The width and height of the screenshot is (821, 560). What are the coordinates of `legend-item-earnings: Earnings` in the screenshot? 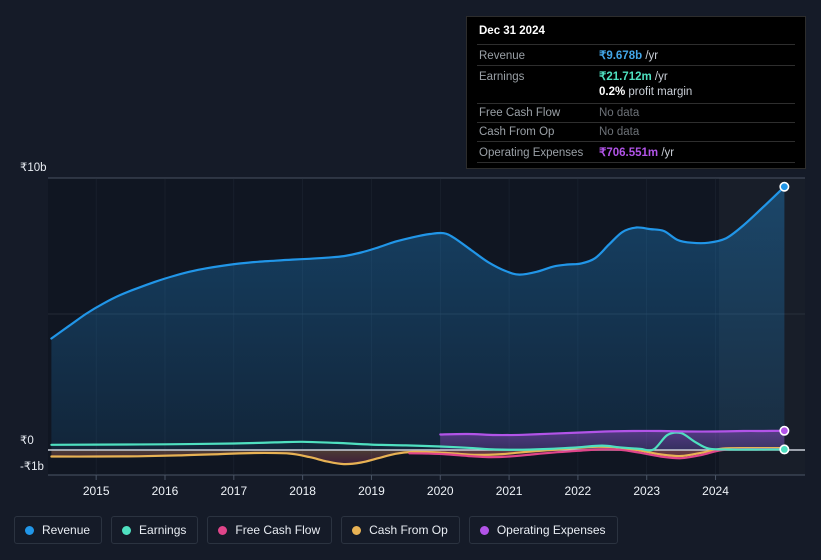 It's located at (155, 530).